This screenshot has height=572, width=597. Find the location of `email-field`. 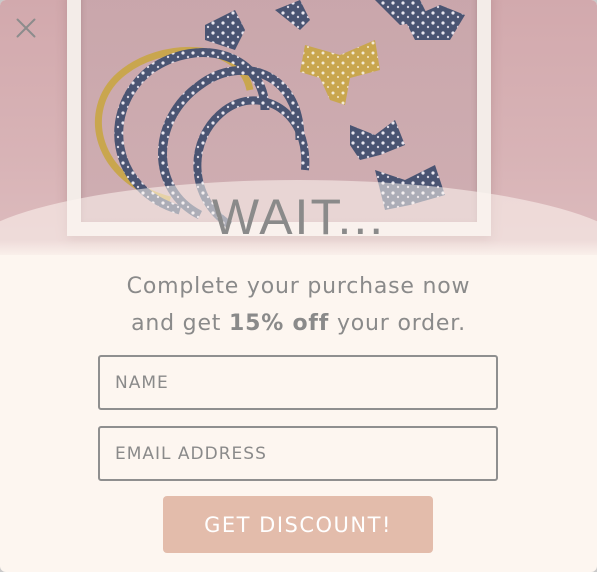

email-field is located at coordinates (298, 453).